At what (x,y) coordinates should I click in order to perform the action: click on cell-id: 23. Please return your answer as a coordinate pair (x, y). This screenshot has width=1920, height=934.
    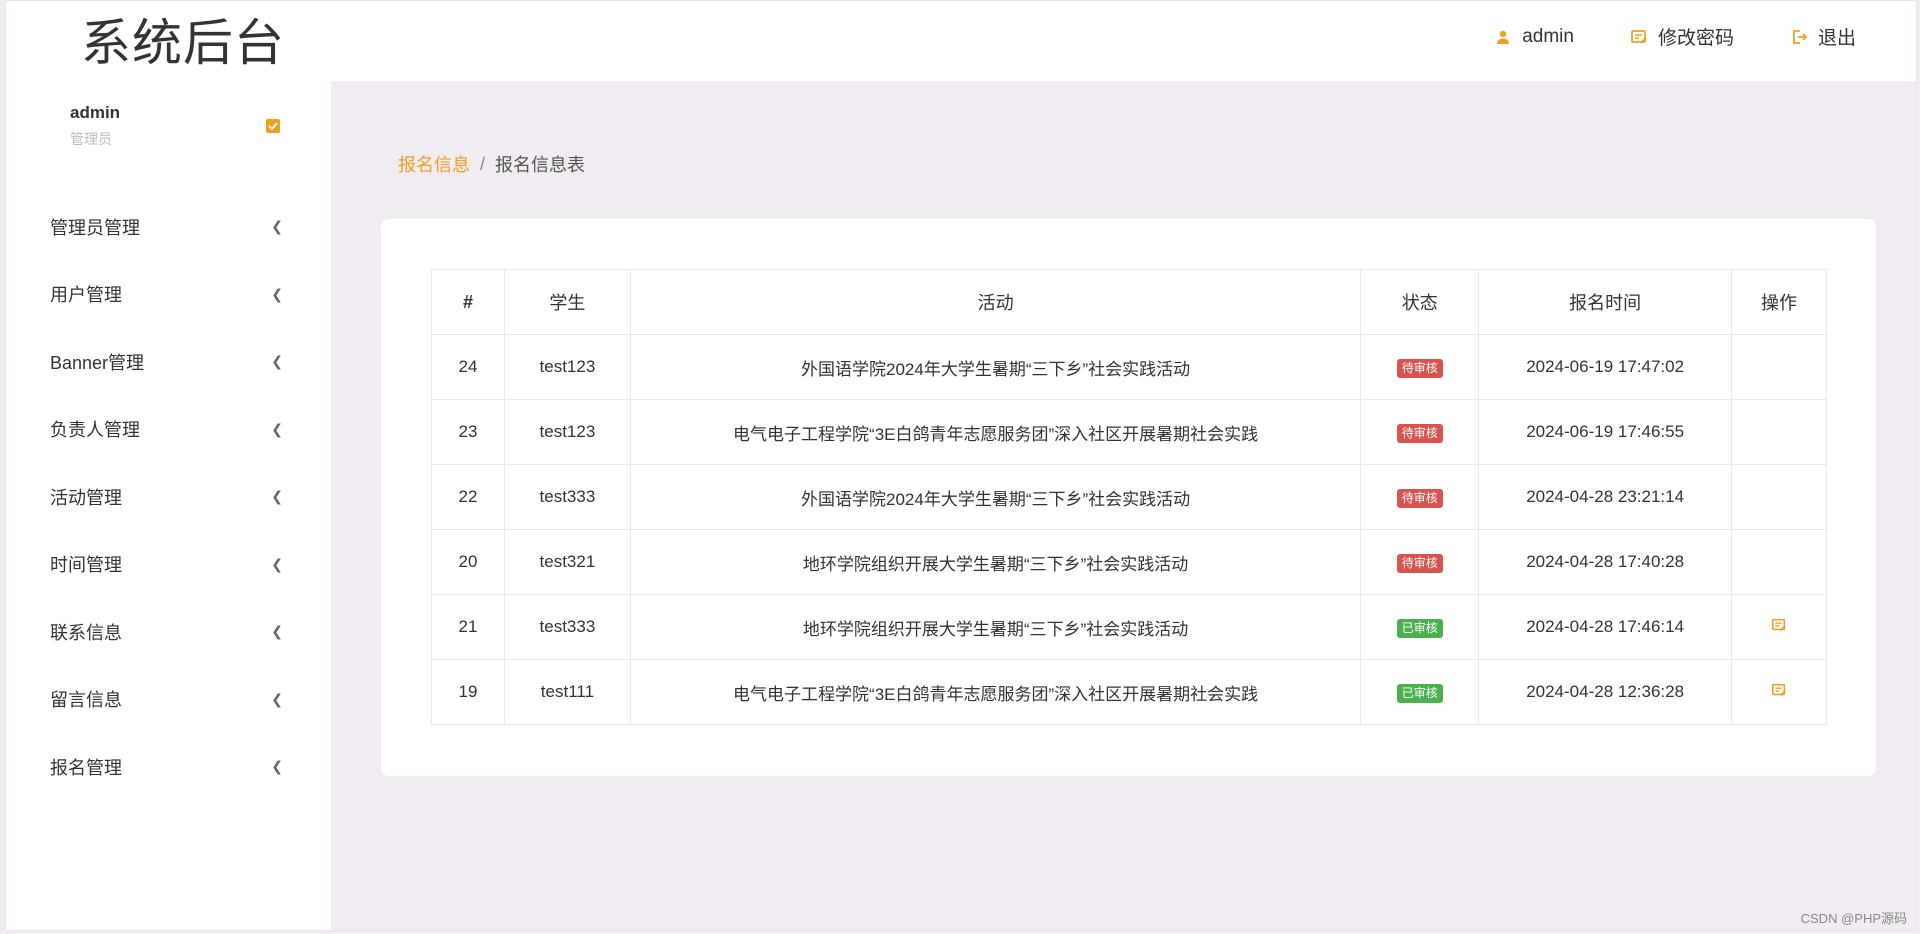
    Looking at the image, I should click on (468, 432).